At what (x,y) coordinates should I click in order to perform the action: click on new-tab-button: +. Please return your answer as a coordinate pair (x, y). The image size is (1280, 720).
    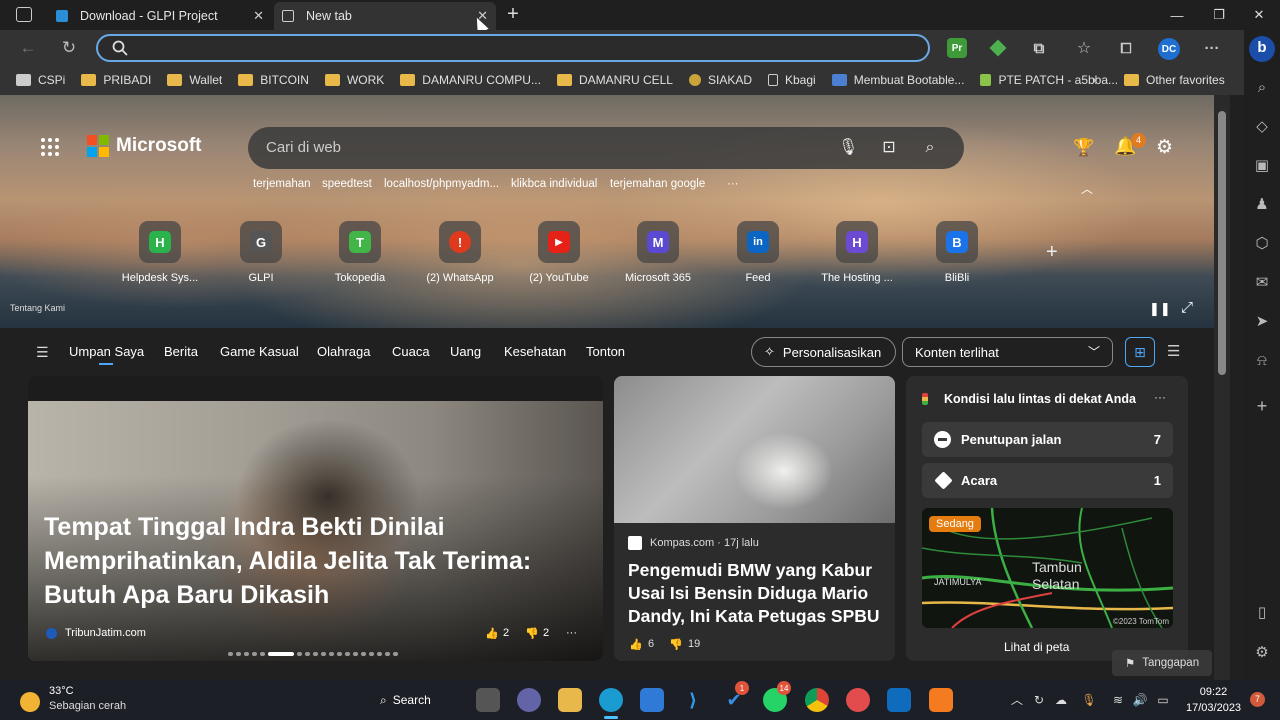
    Looking at the image, I should click on (513, 14).